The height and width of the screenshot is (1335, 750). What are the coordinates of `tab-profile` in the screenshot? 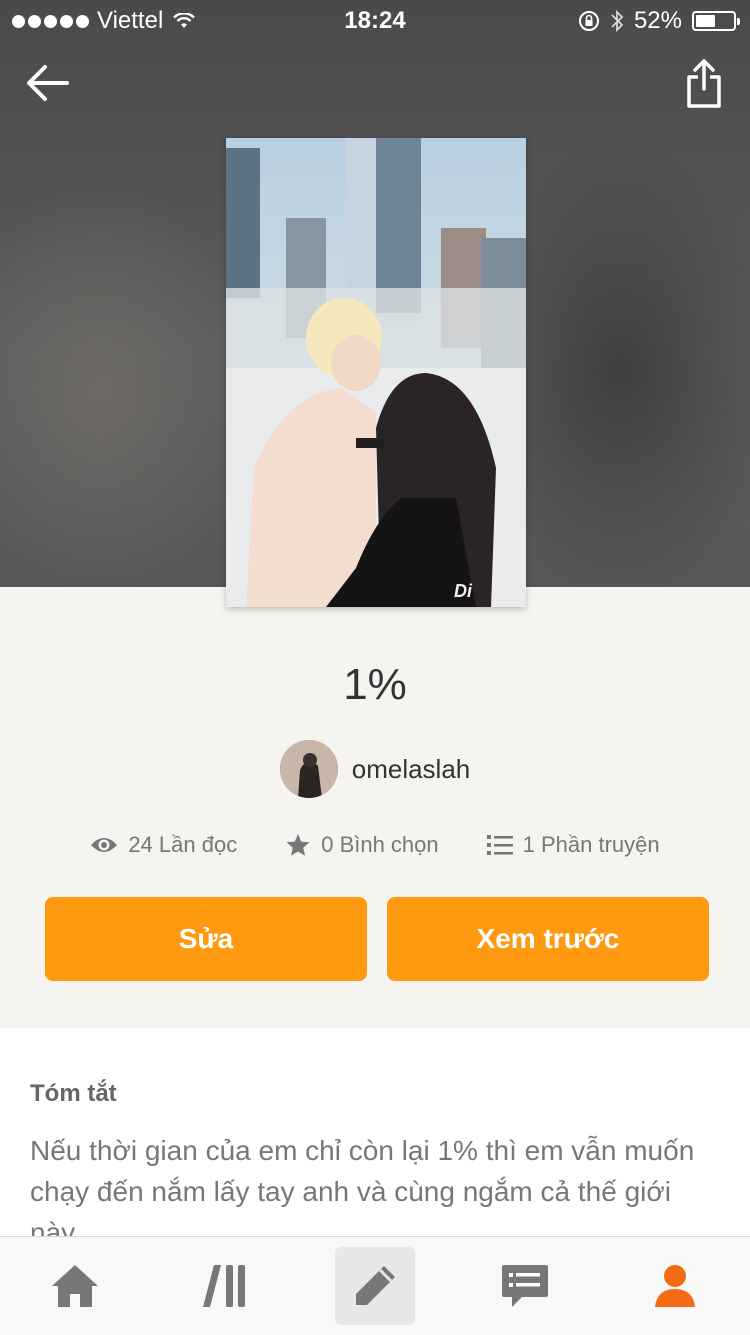 It's located at (675, 1286).